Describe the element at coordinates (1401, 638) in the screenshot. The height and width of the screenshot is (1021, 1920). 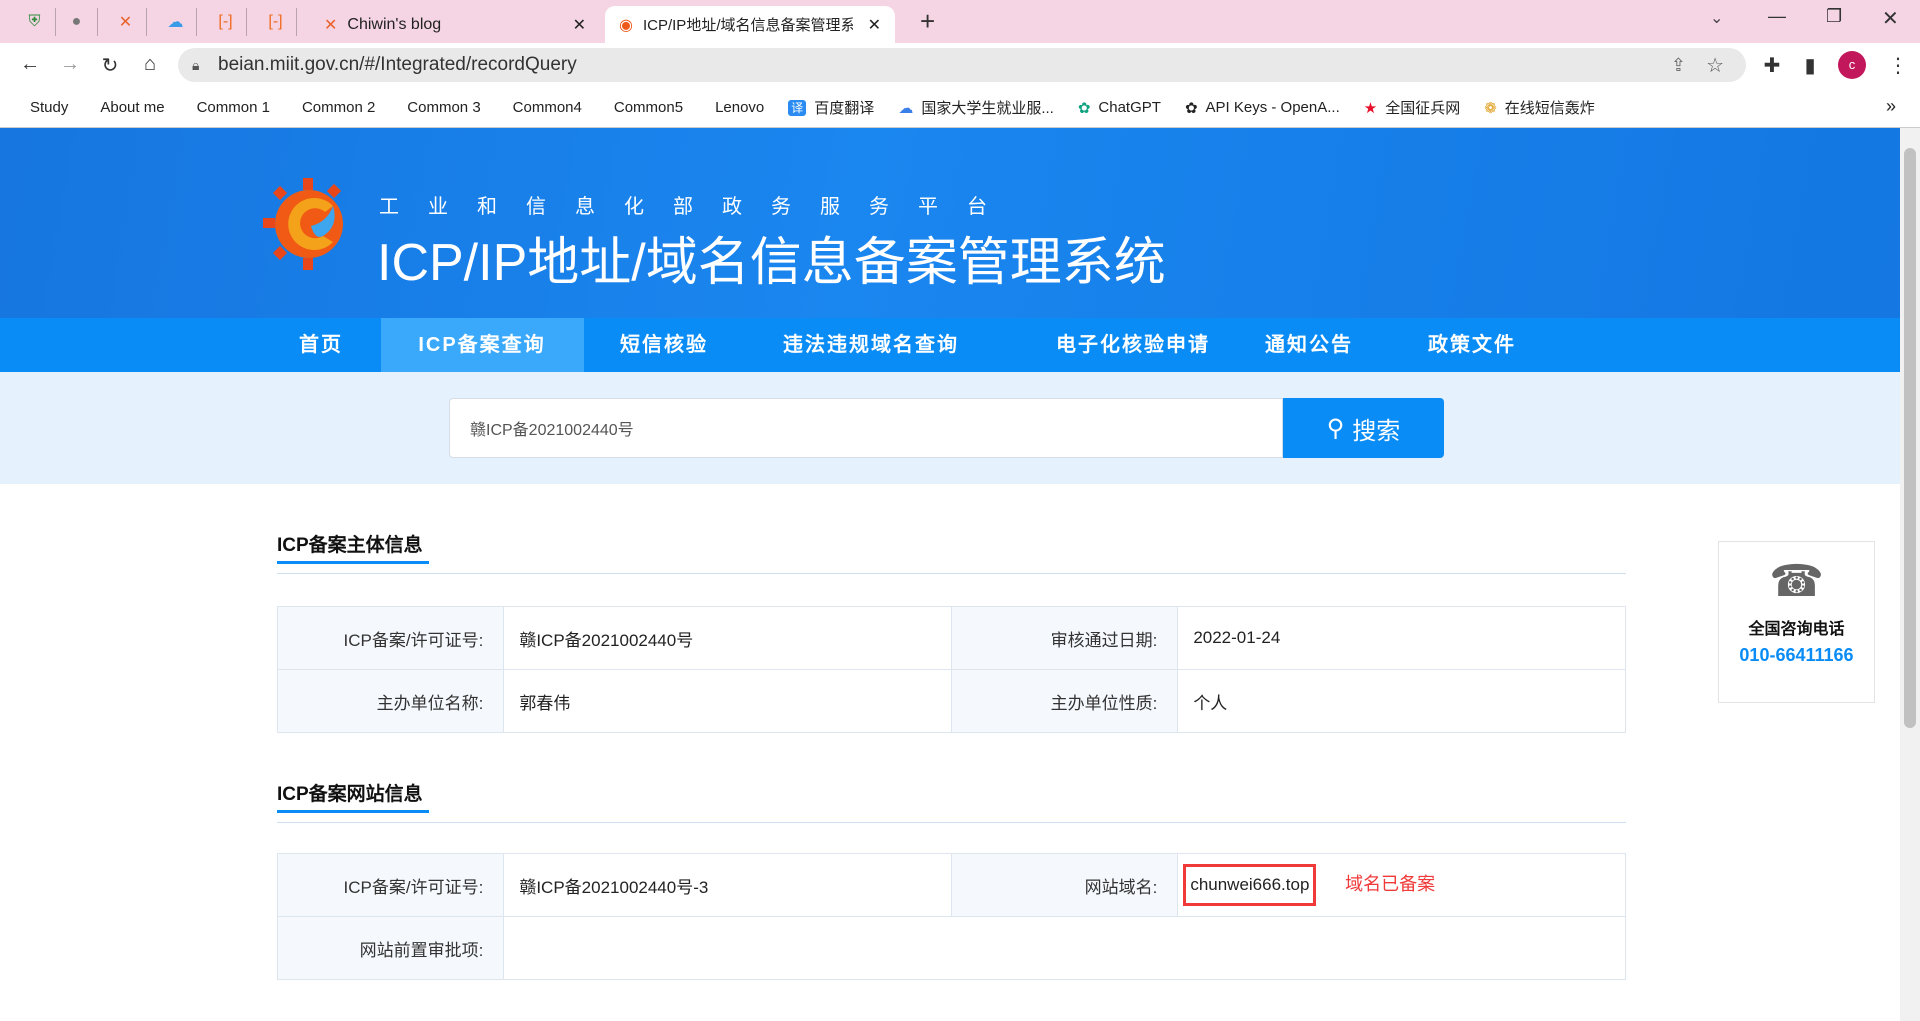
I see `field-value: 2022-01-24` at that location.